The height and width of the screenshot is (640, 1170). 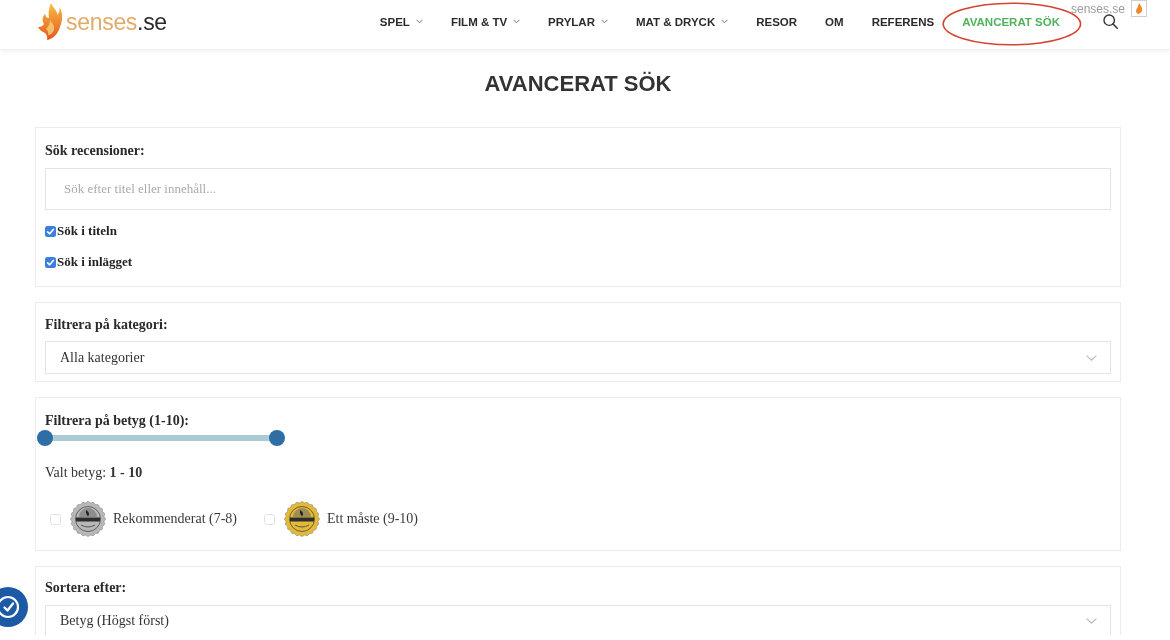 I want to click on nav-link: SPEL, so click(x=401, y=21).